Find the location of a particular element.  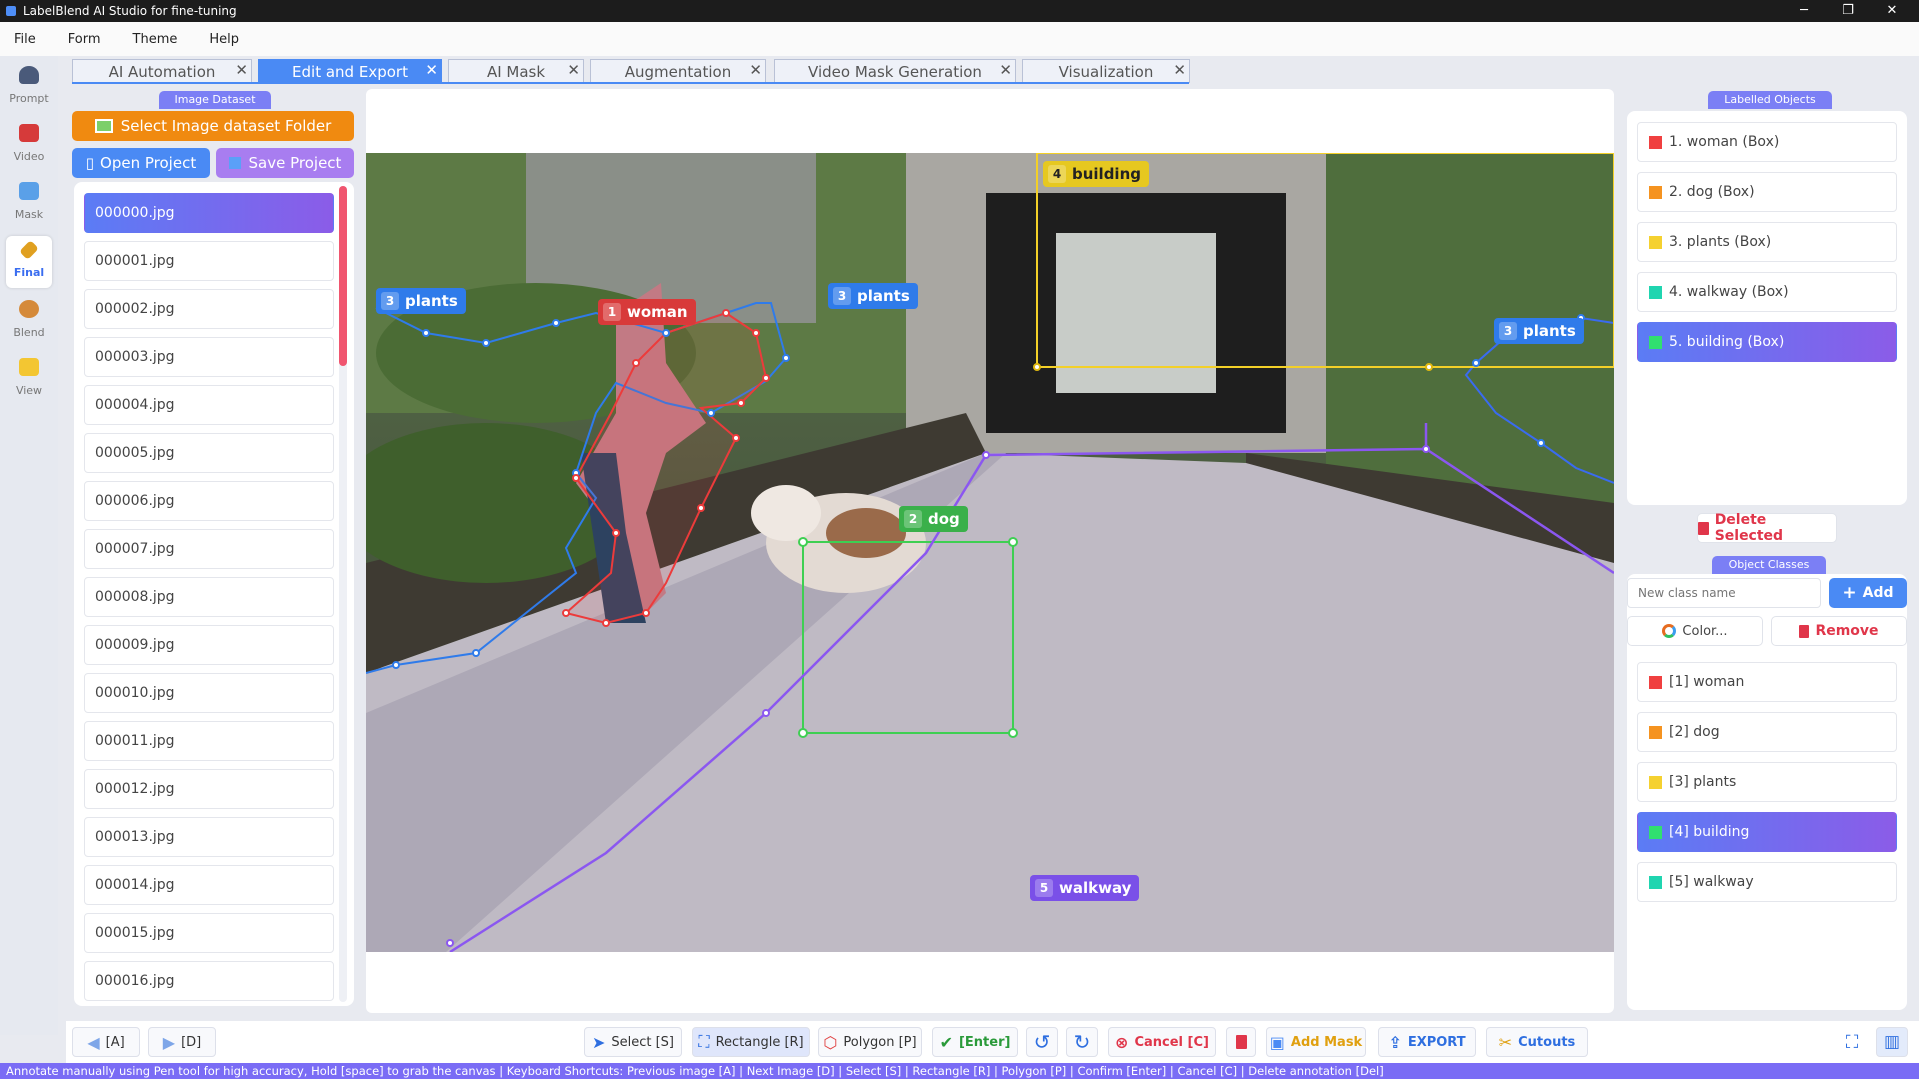

fullscreen-button: ⛶ is located at coordinates (1852, 1042).